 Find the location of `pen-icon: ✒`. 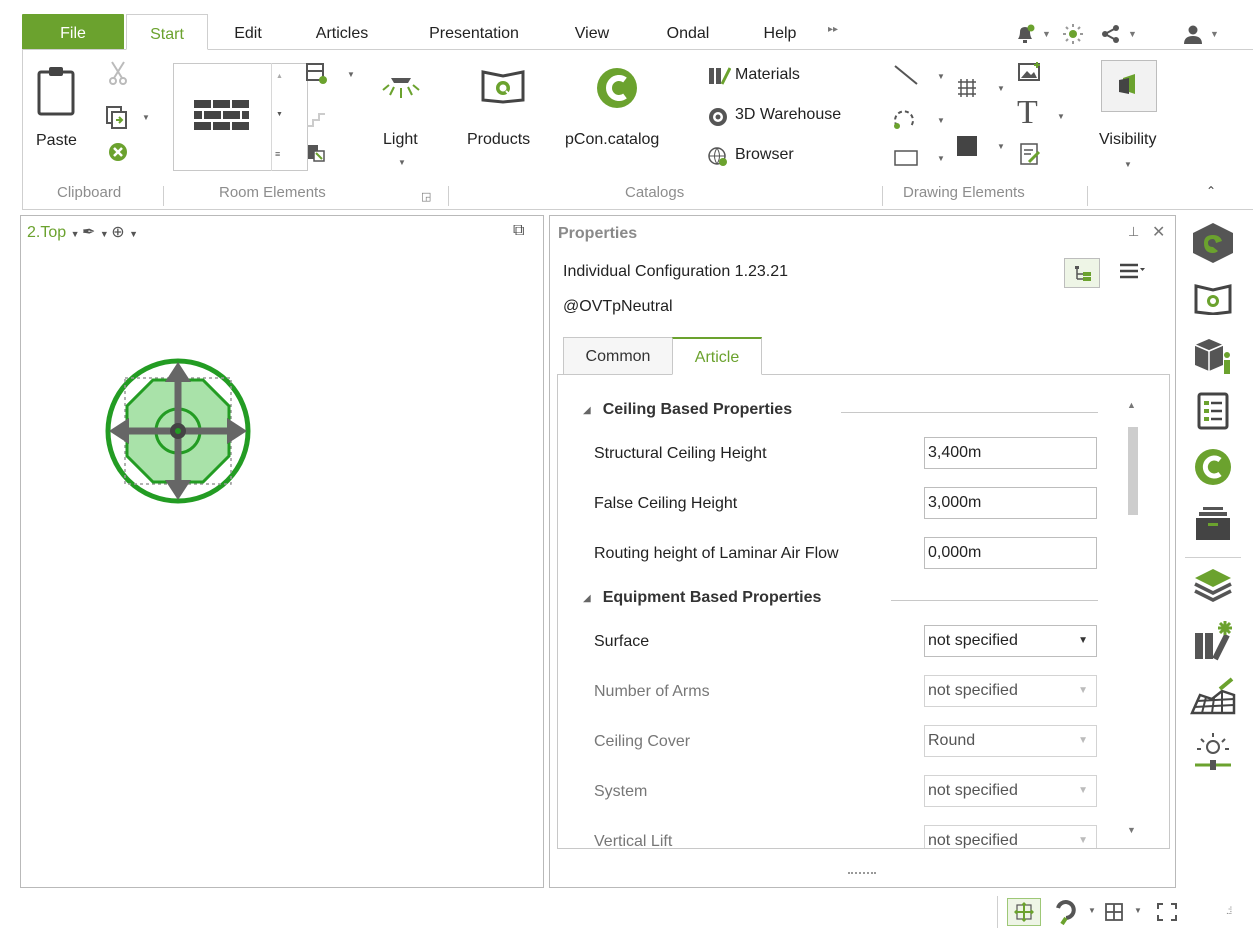

pen-icon: ✒ is located at coordinates (88, 232).